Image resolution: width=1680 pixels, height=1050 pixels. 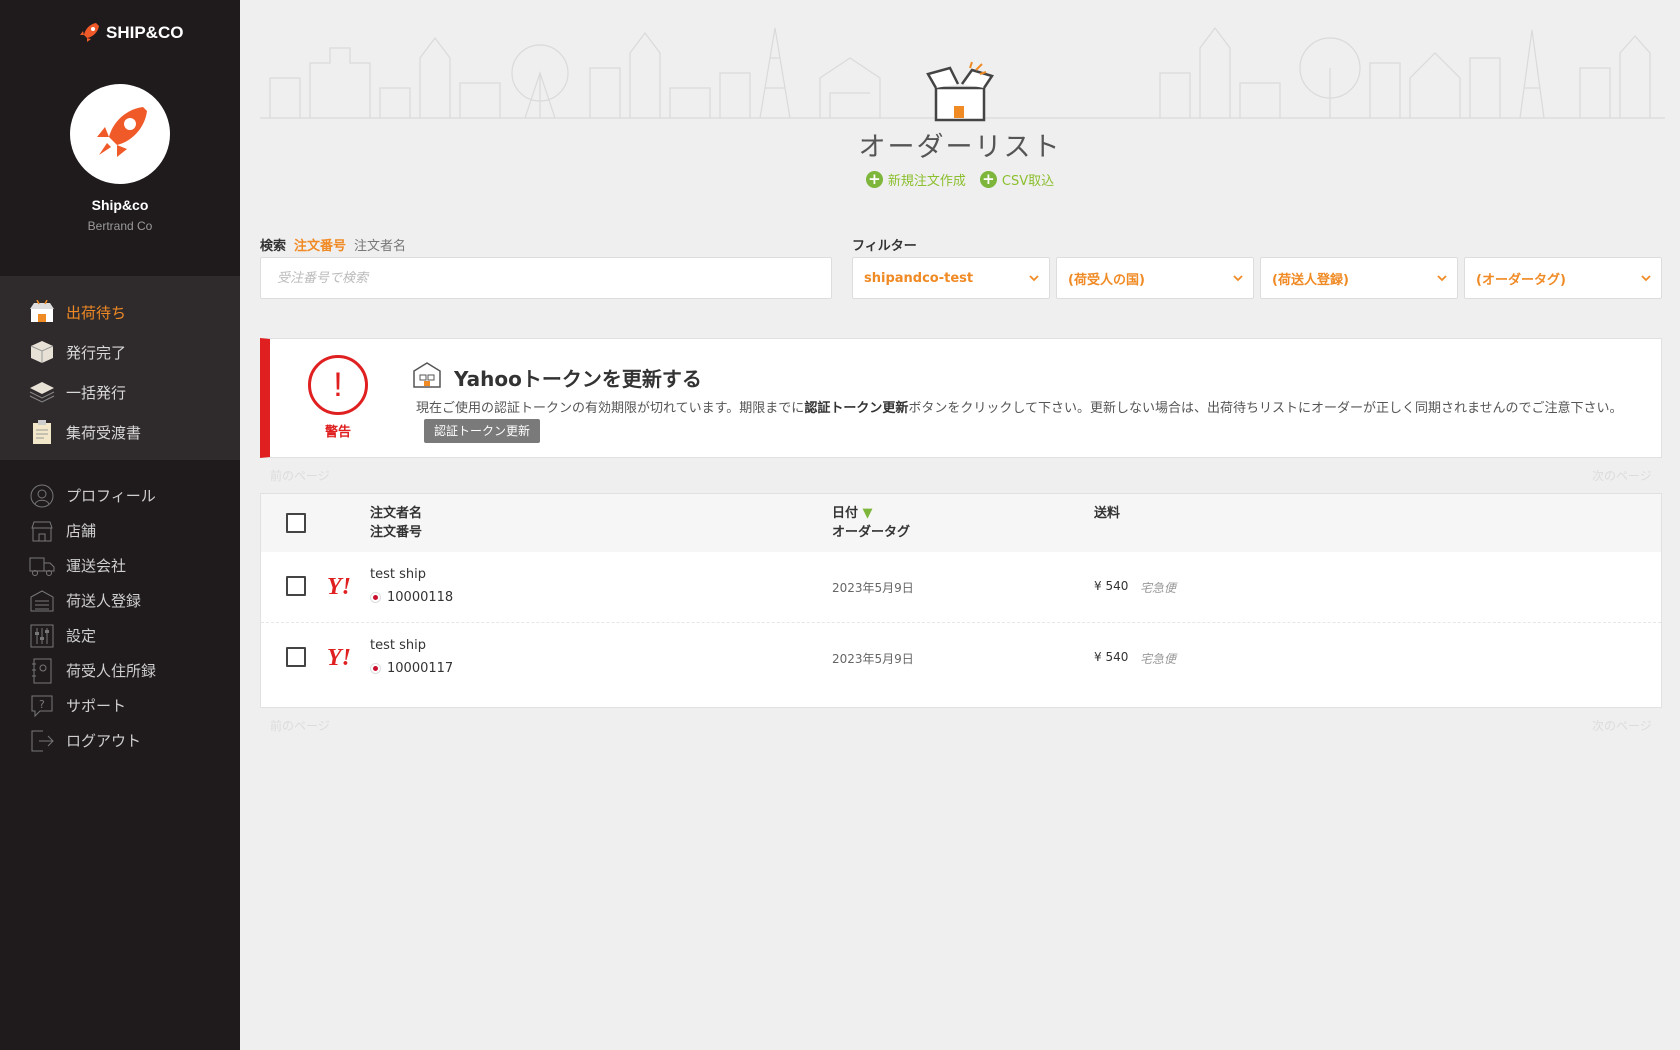 I want to click on alert-body-1: 現在ご使用の認証トークンの有効期限が切れています。期限までに, so click(x=610, y=408).